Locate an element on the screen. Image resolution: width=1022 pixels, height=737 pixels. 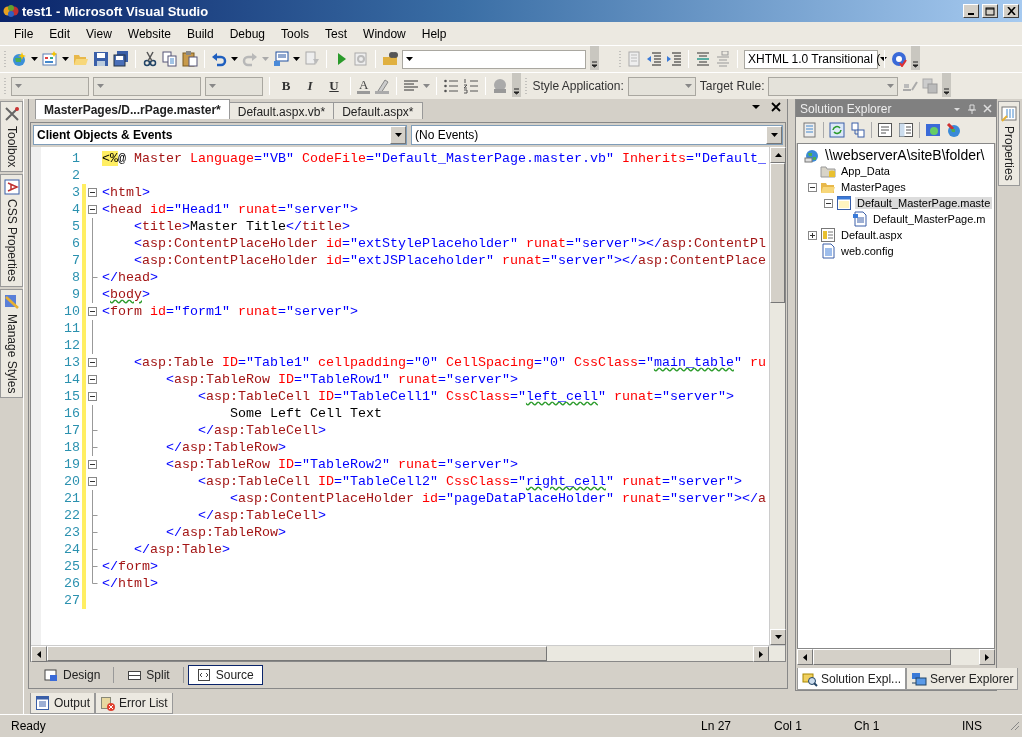
panel-tab: Output is located at coordinates (63, 703).